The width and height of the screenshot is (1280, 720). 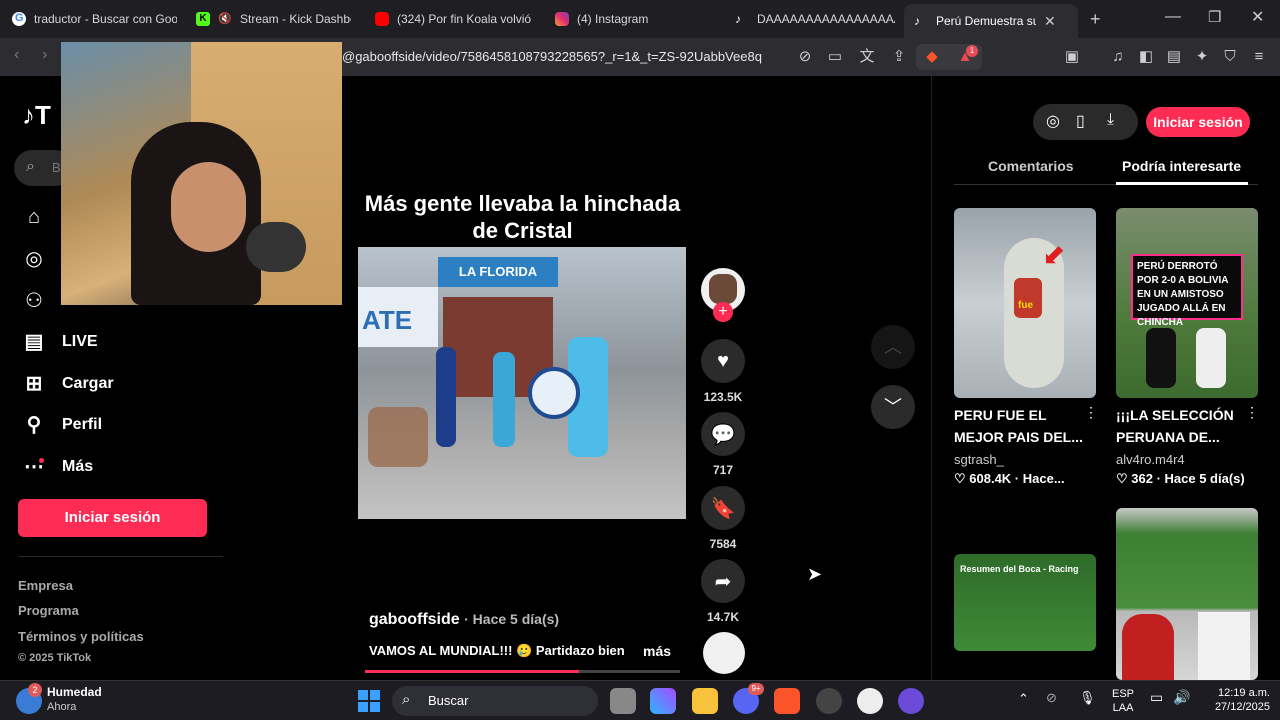 What do you see at coordinates (455, 19) in the screenshot?
I see `tab-youtube: (324) Por fin Koala volvió a` at bounding box center [455, 19].